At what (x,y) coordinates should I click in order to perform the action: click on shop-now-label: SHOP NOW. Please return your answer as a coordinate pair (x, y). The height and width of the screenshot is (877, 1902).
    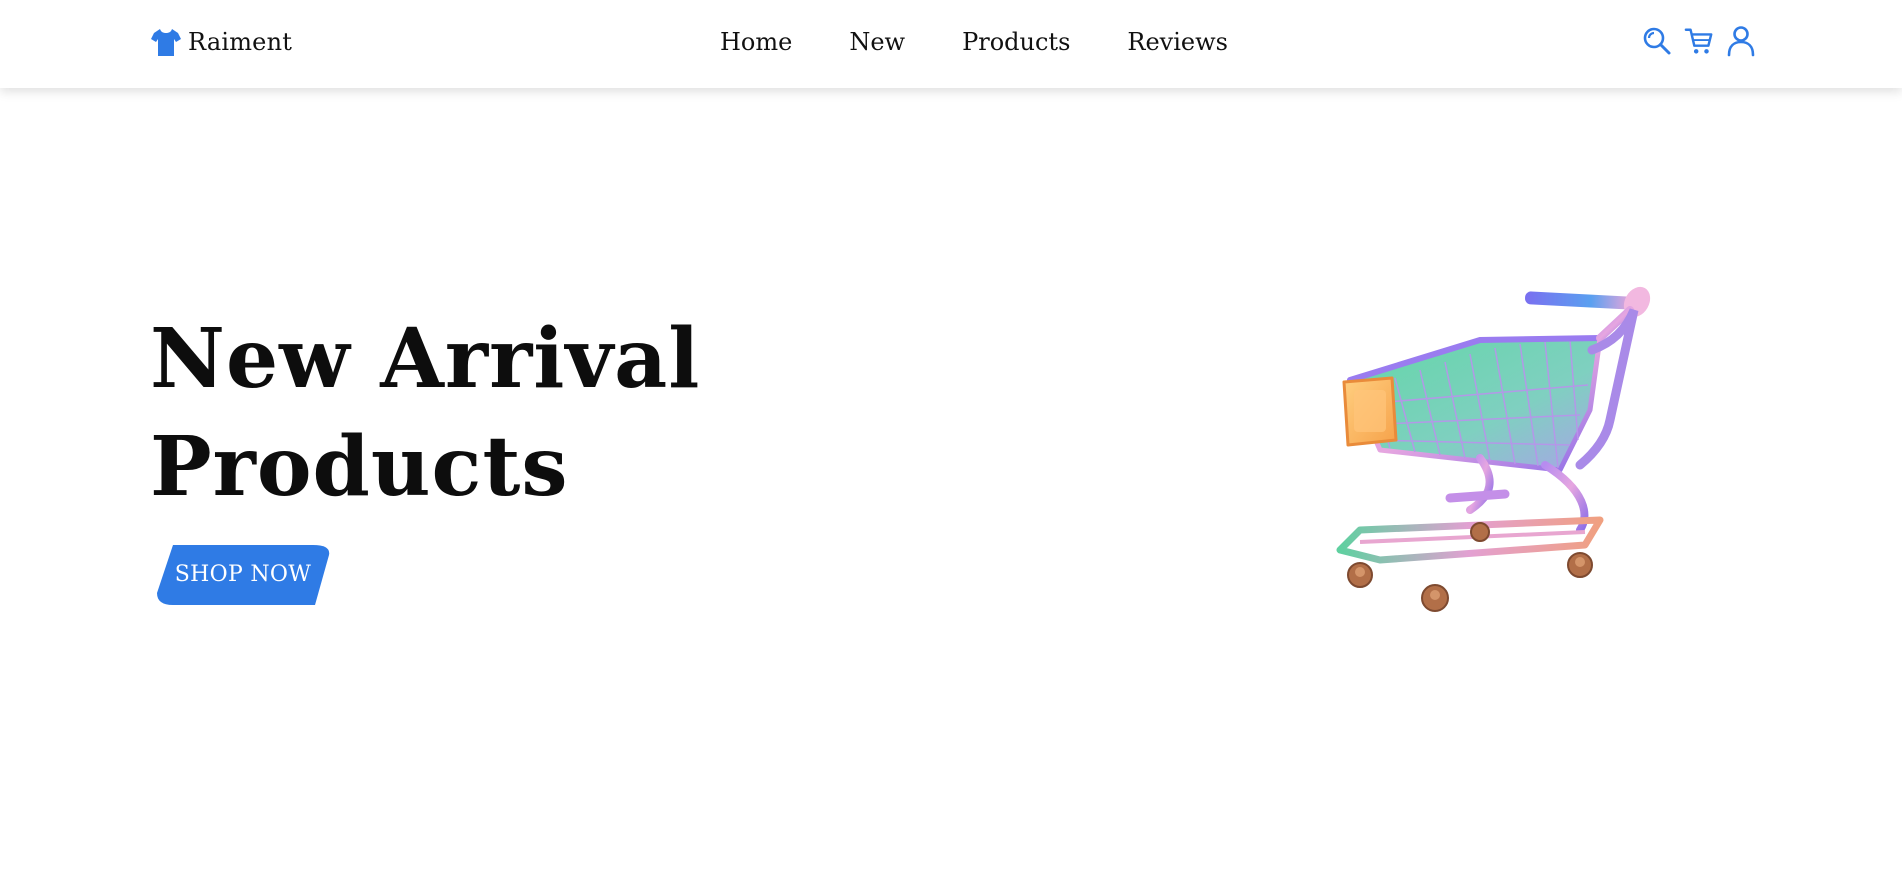
    Looking at the image, I should click on (243, 574).